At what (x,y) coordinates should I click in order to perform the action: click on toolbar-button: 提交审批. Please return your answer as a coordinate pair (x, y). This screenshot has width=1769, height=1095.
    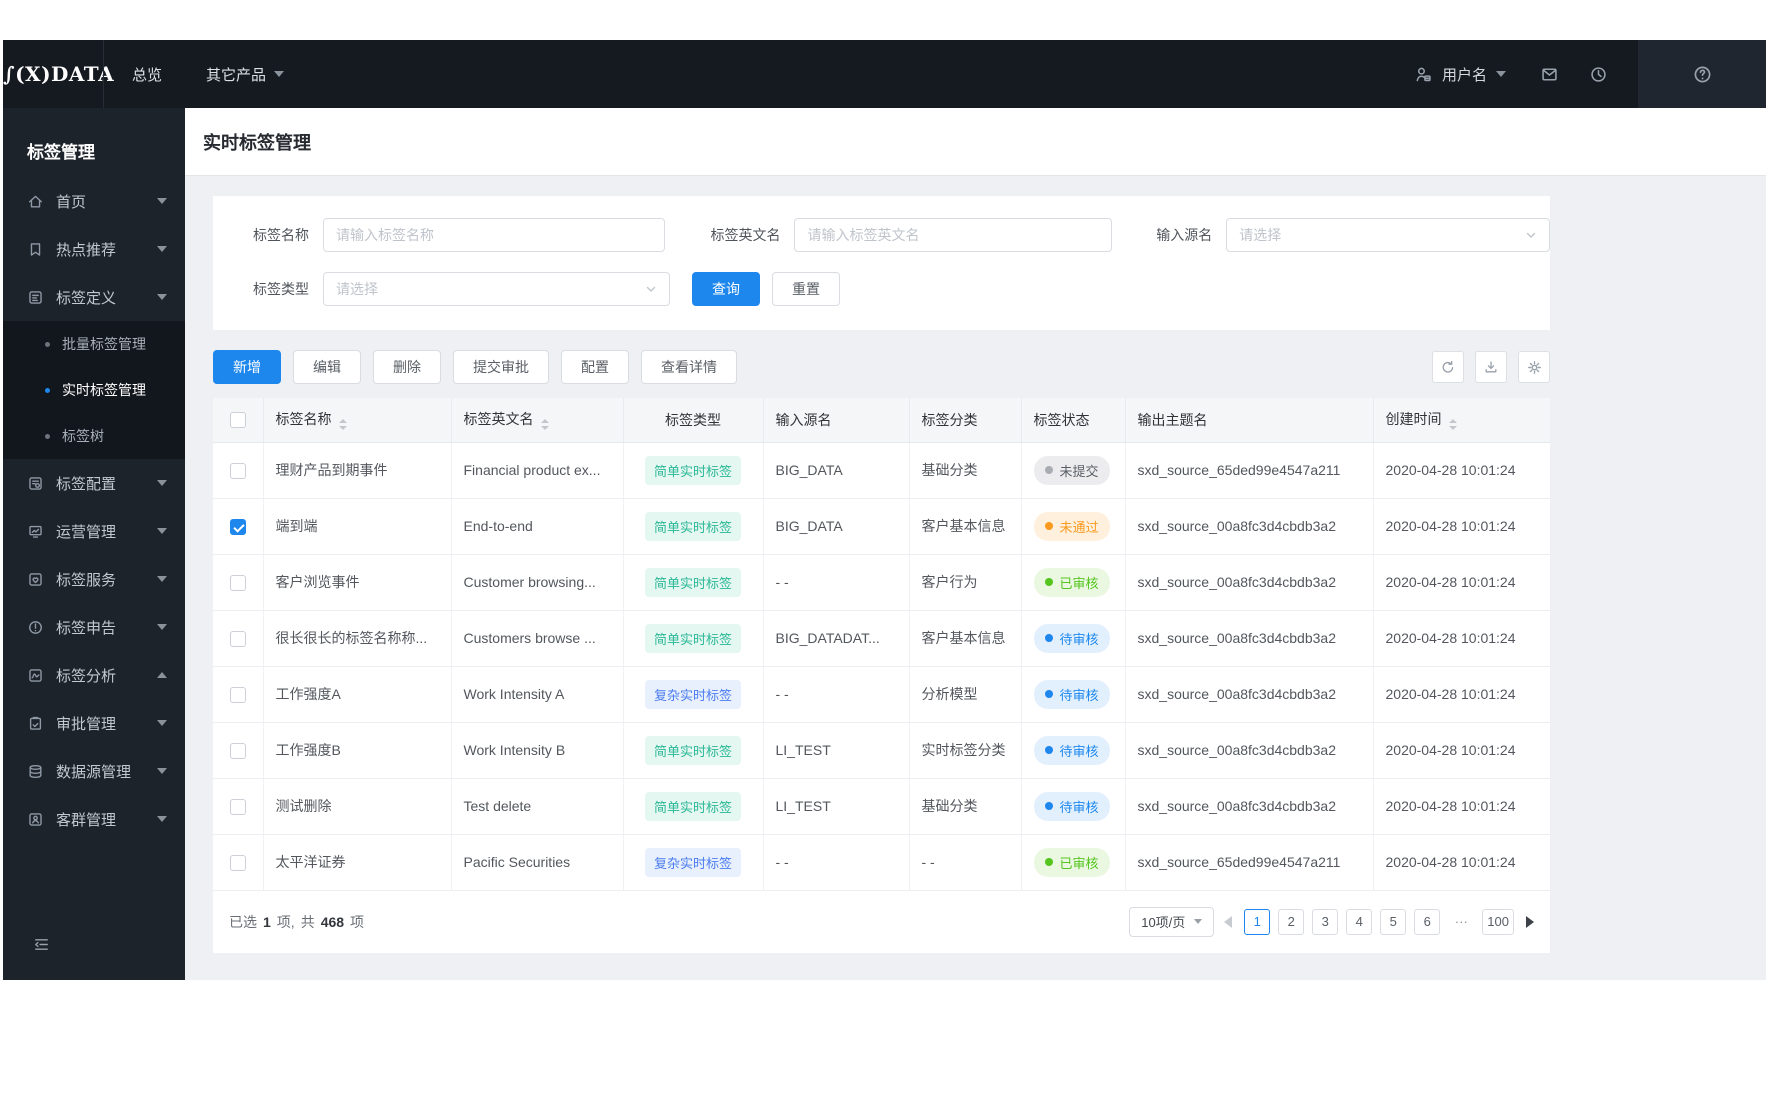
    Looking at the image, I should click on (501, 367).